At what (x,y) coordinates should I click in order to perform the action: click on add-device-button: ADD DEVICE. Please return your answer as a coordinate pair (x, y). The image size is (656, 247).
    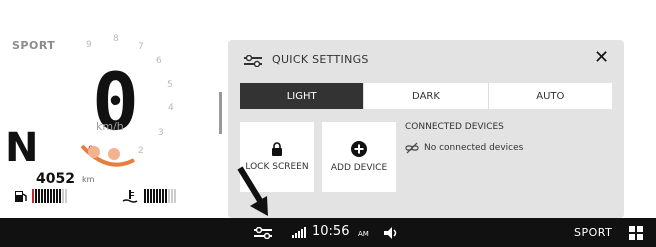
    Looking at the image, I should click on (359, 157).